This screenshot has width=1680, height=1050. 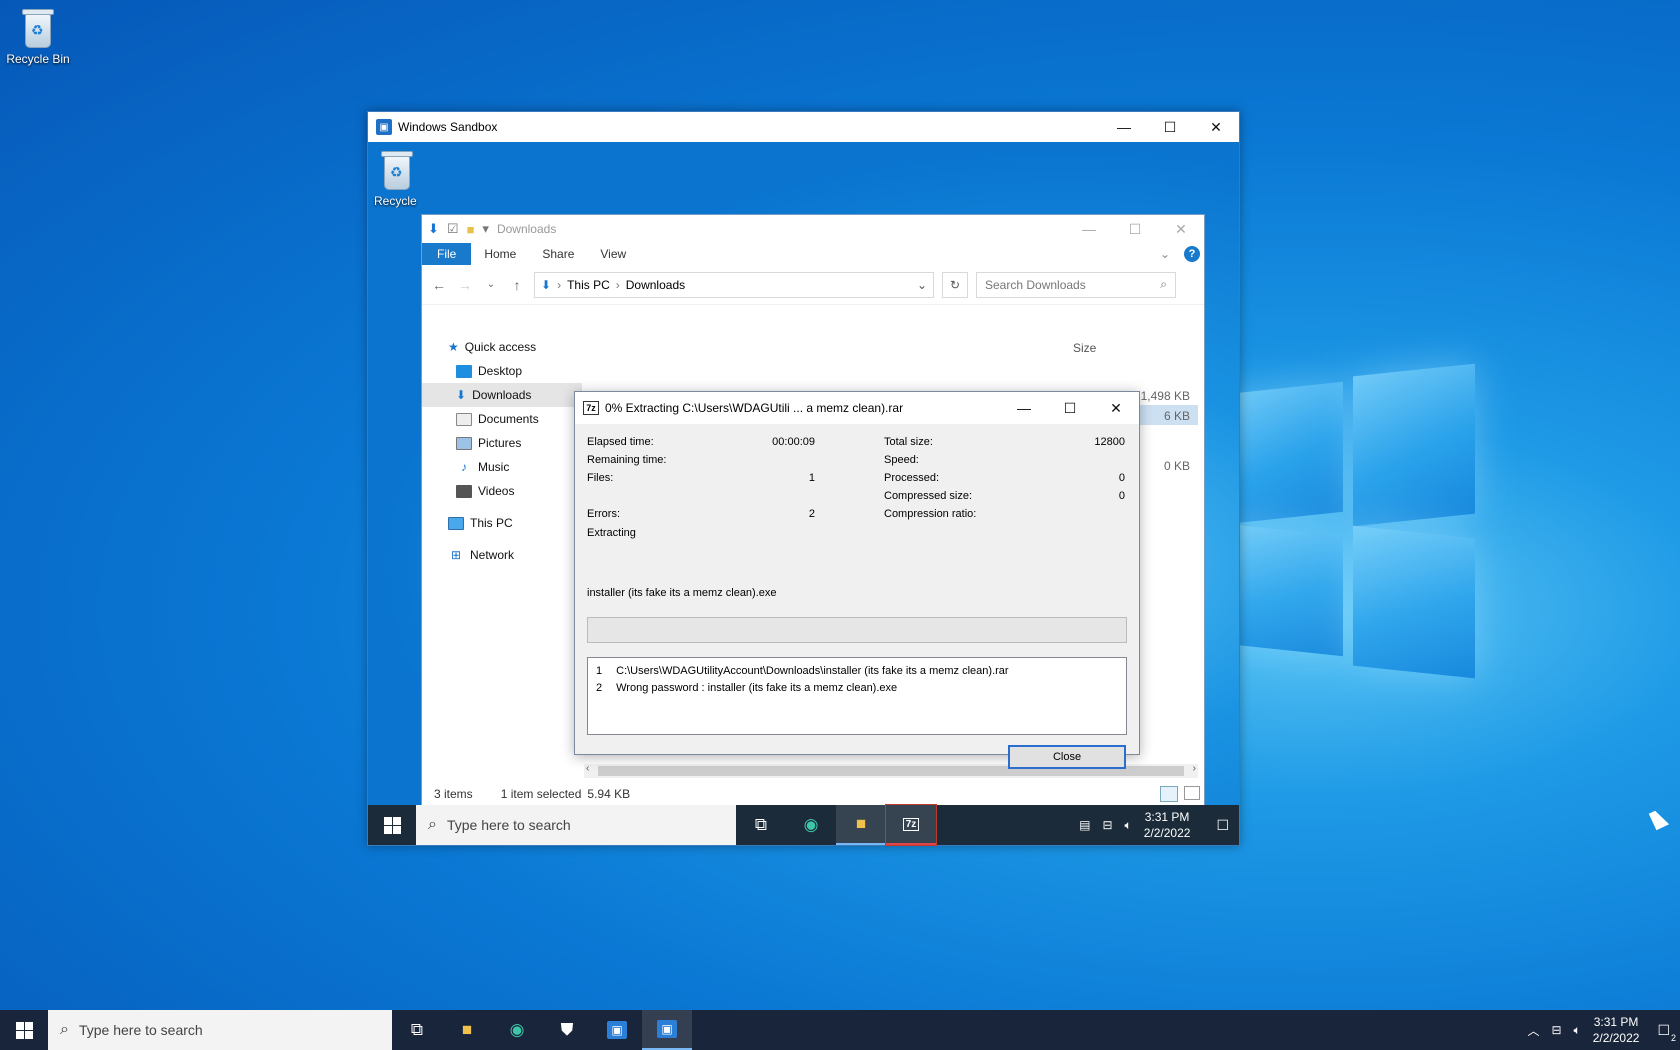 I want to click on computer-icon, so click(x=456, y=523).